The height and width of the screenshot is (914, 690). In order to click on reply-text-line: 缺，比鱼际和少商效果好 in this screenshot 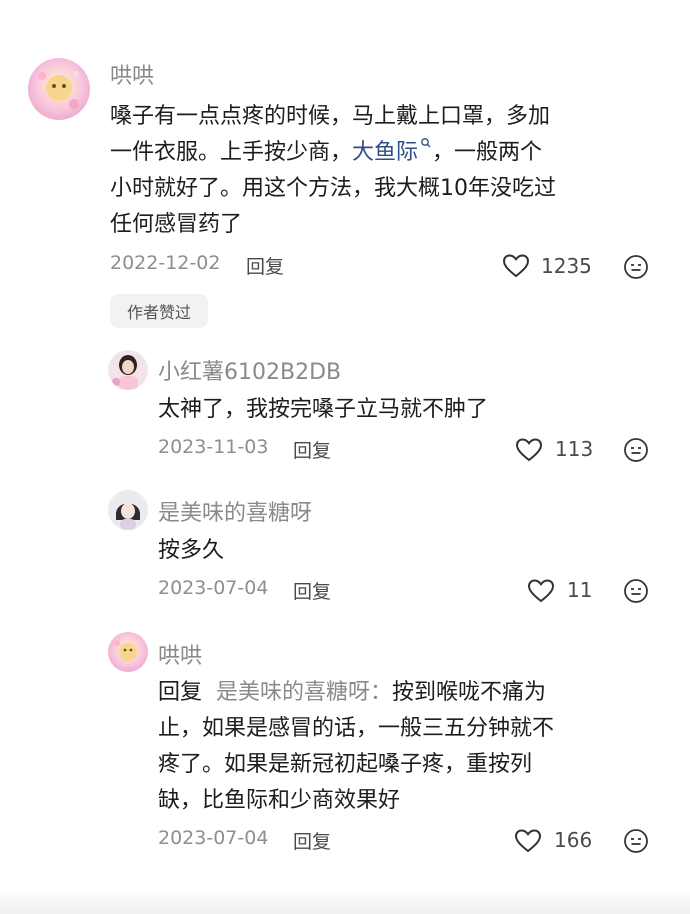, I will do `click(279, 800)`.